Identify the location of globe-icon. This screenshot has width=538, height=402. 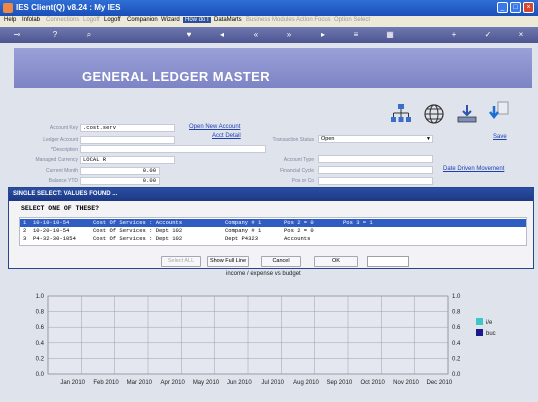
(434, 114).